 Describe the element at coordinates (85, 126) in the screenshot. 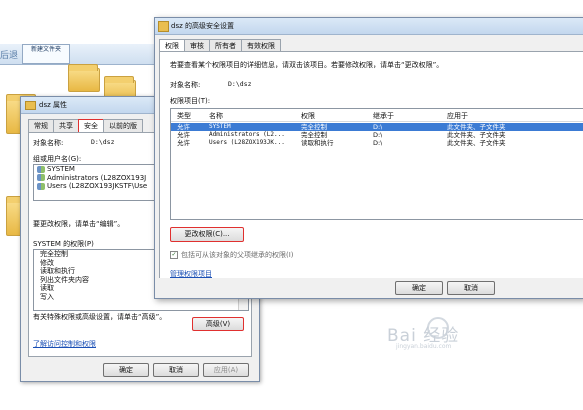

I see `properties-tabs: 常规 共享 安全 以前的版` at that location.